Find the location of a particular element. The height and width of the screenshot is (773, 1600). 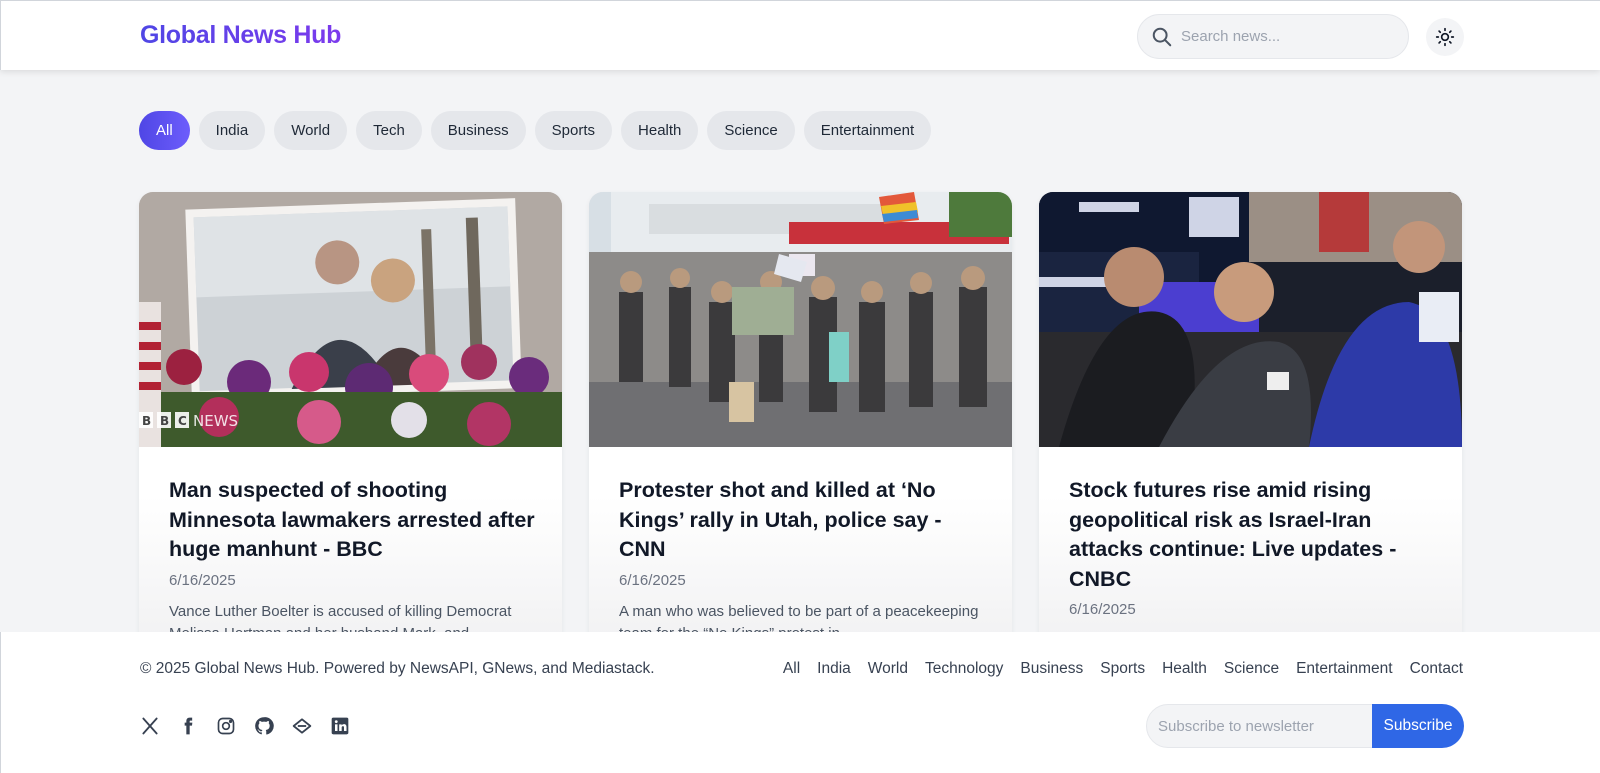

linkedin-icon is located at coordinates (340, 726).